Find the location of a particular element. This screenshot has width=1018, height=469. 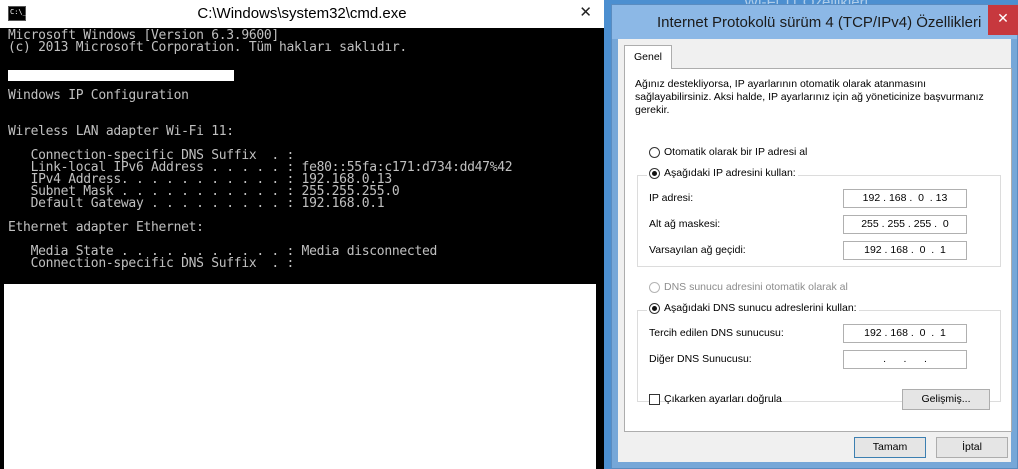

console-line: Connection-specific DNS Suffix . : is located at coordinates (151, 263).